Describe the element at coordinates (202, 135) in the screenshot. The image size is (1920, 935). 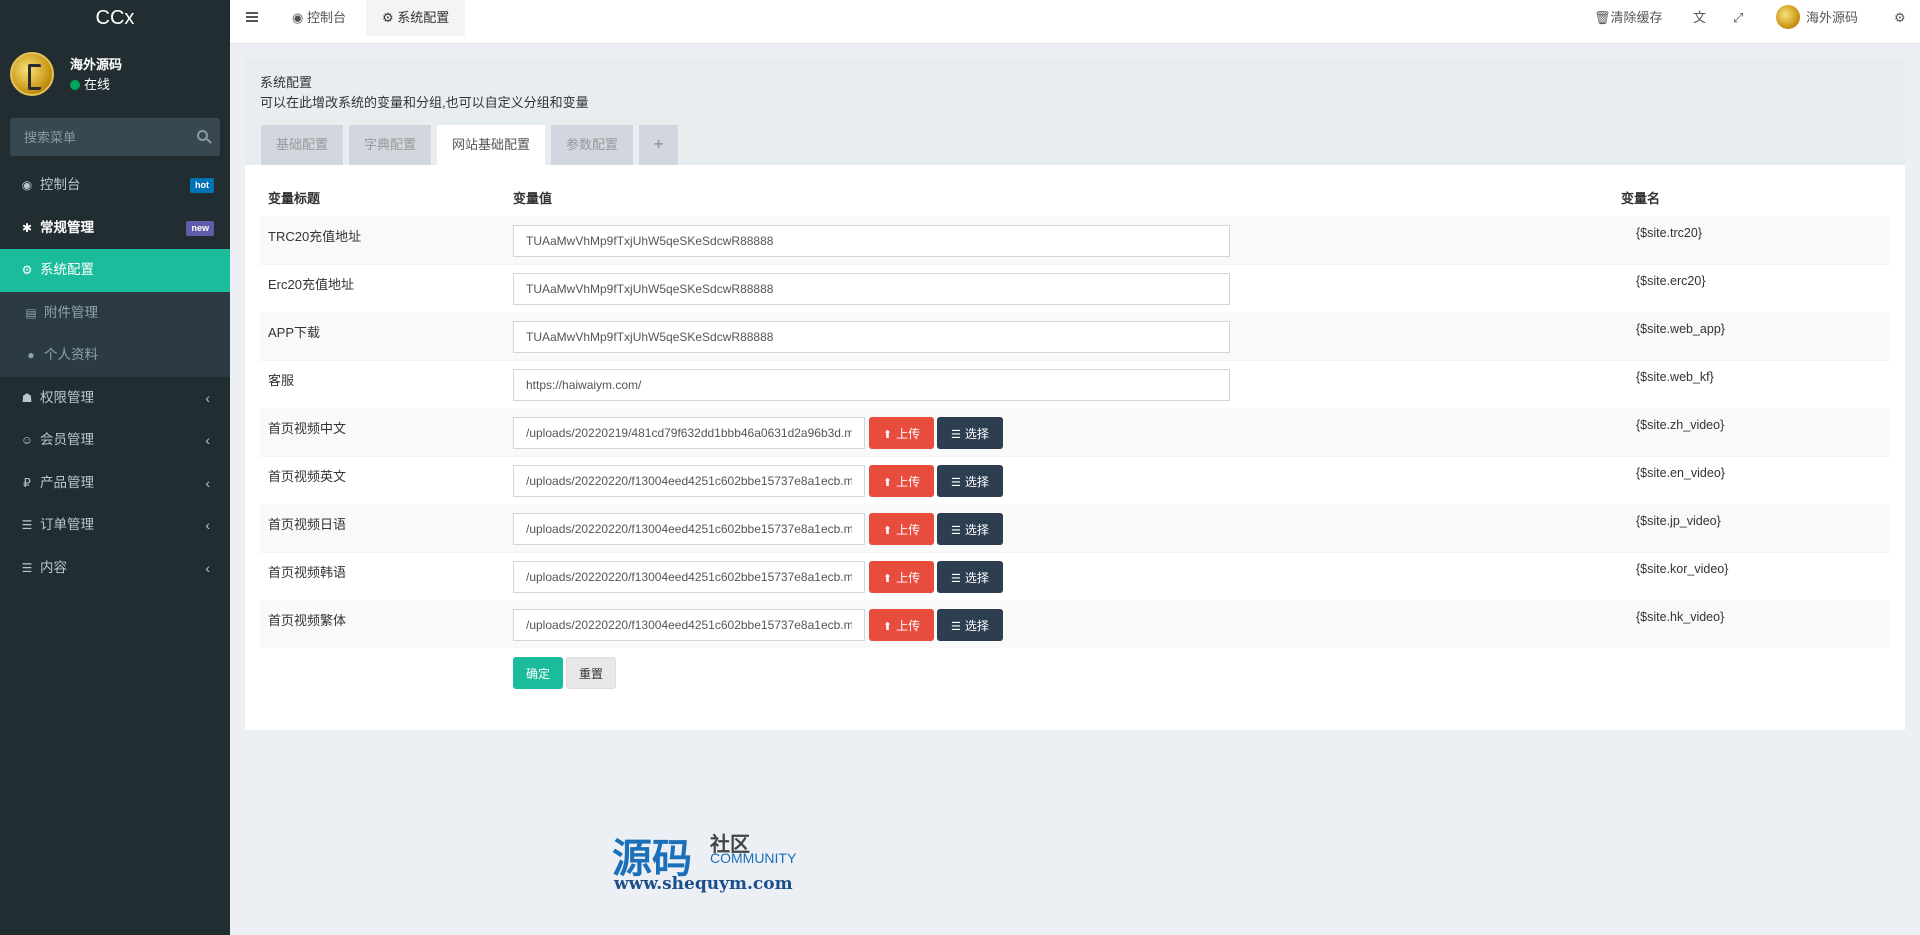
I see `search-icon` at that location.